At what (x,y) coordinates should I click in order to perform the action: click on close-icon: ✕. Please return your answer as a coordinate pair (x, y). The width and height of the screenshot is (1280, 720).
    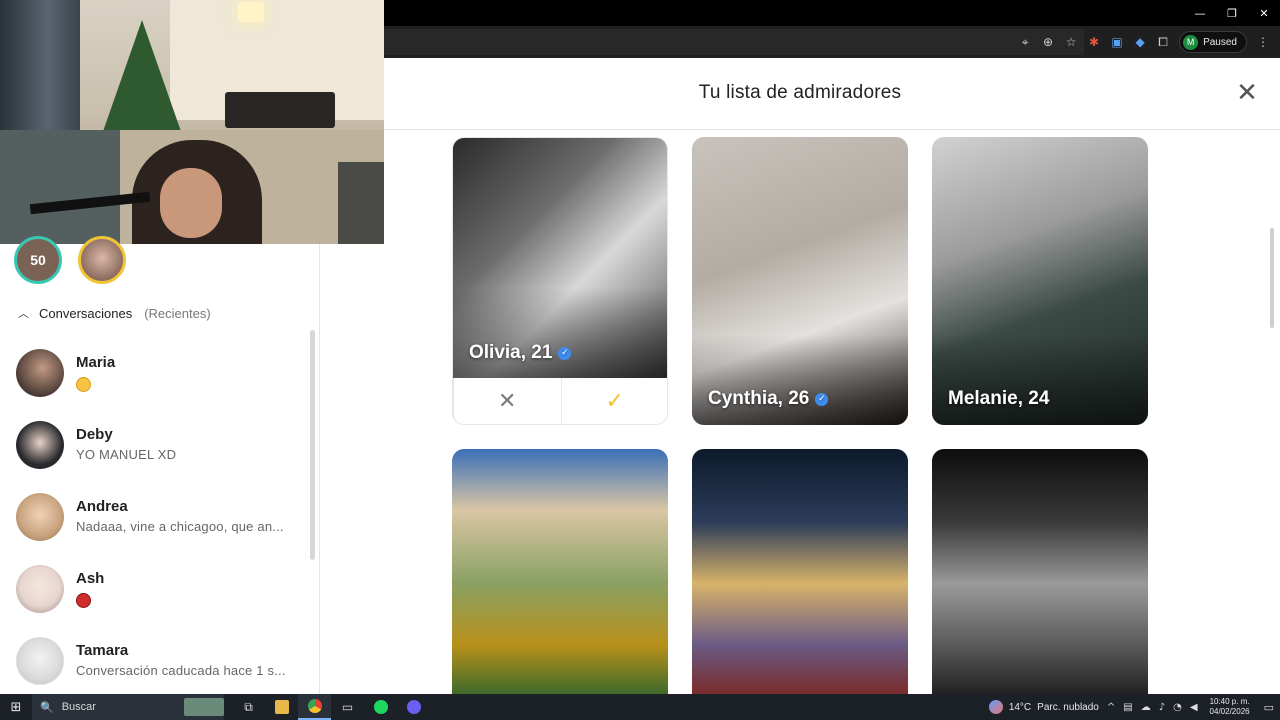
    Looking at the image, I should click on (1247, 93).